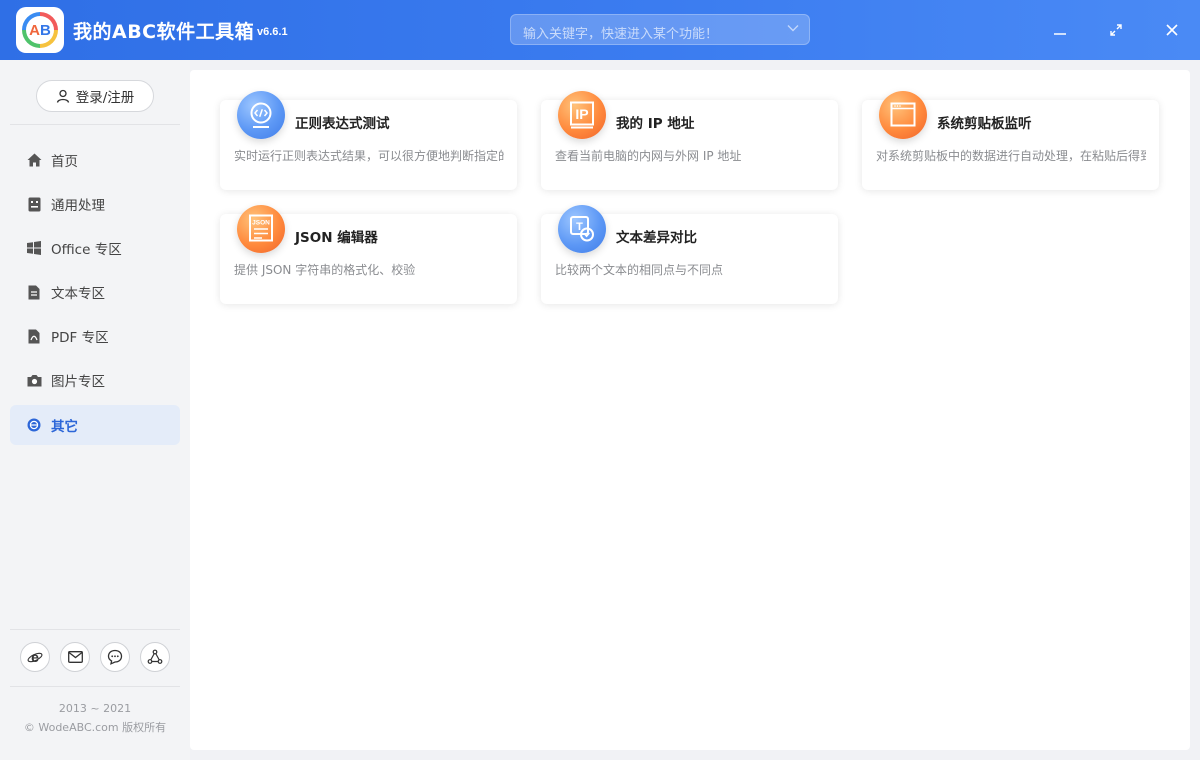 The height and width of the screenshot is (760, 1200). Describe the element at coordinates (984, 124) in the screenshot. I see `tool-title: 系统剪贴板监听` at that location.